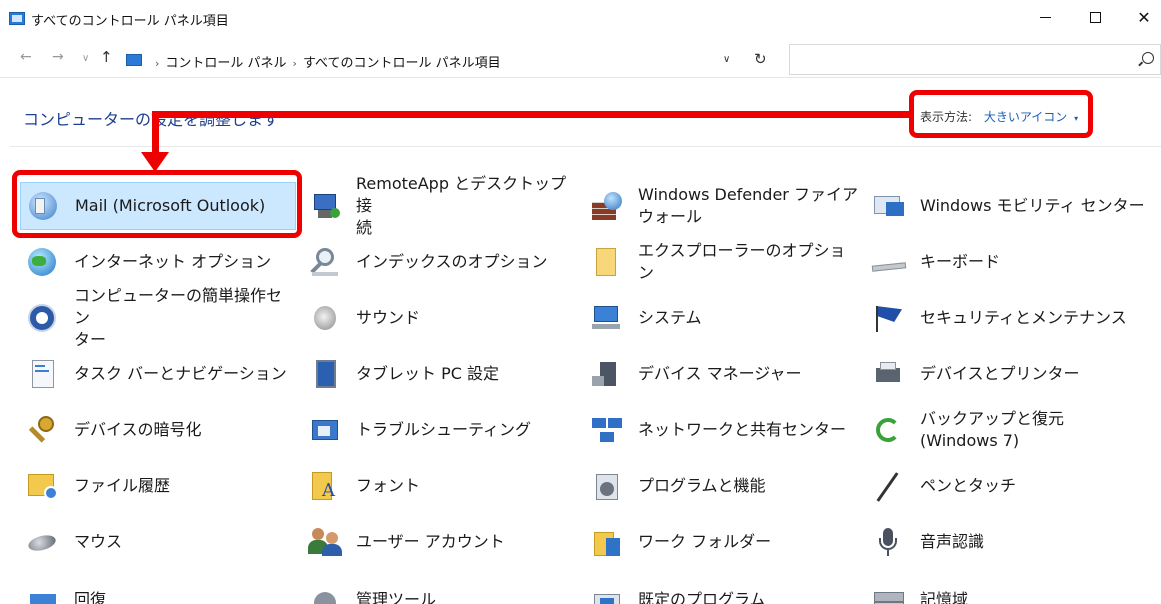 The image size is (1161, 604). What do you see at coordinates (1032, 205) in the screenshot?
I see `item-label: Windows モビリティ センター` at bounding box center [1032, 205].